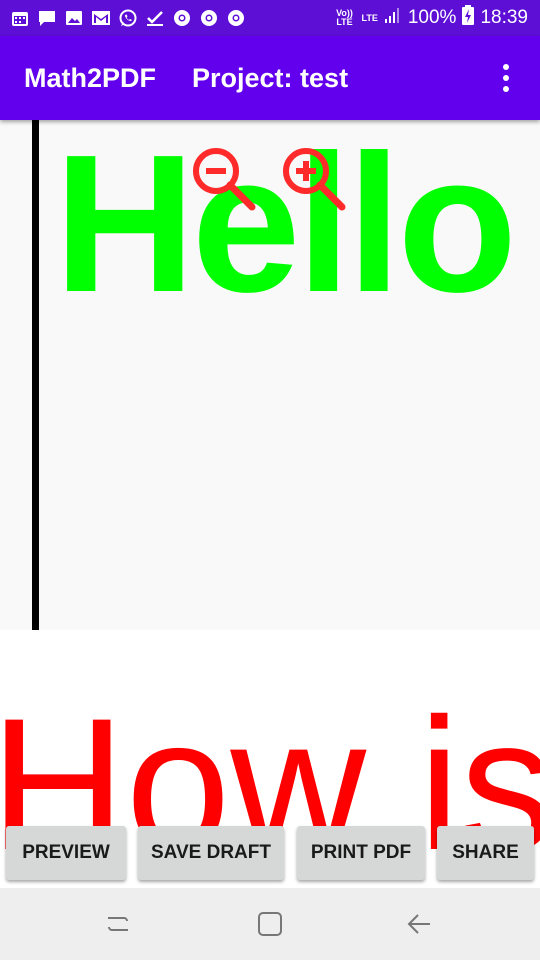 The image size is (540, 960). What do you see at coordinates (313, 179) in the screenshot?
I see `zoom-in-icon` at bounding box center [313, 179].